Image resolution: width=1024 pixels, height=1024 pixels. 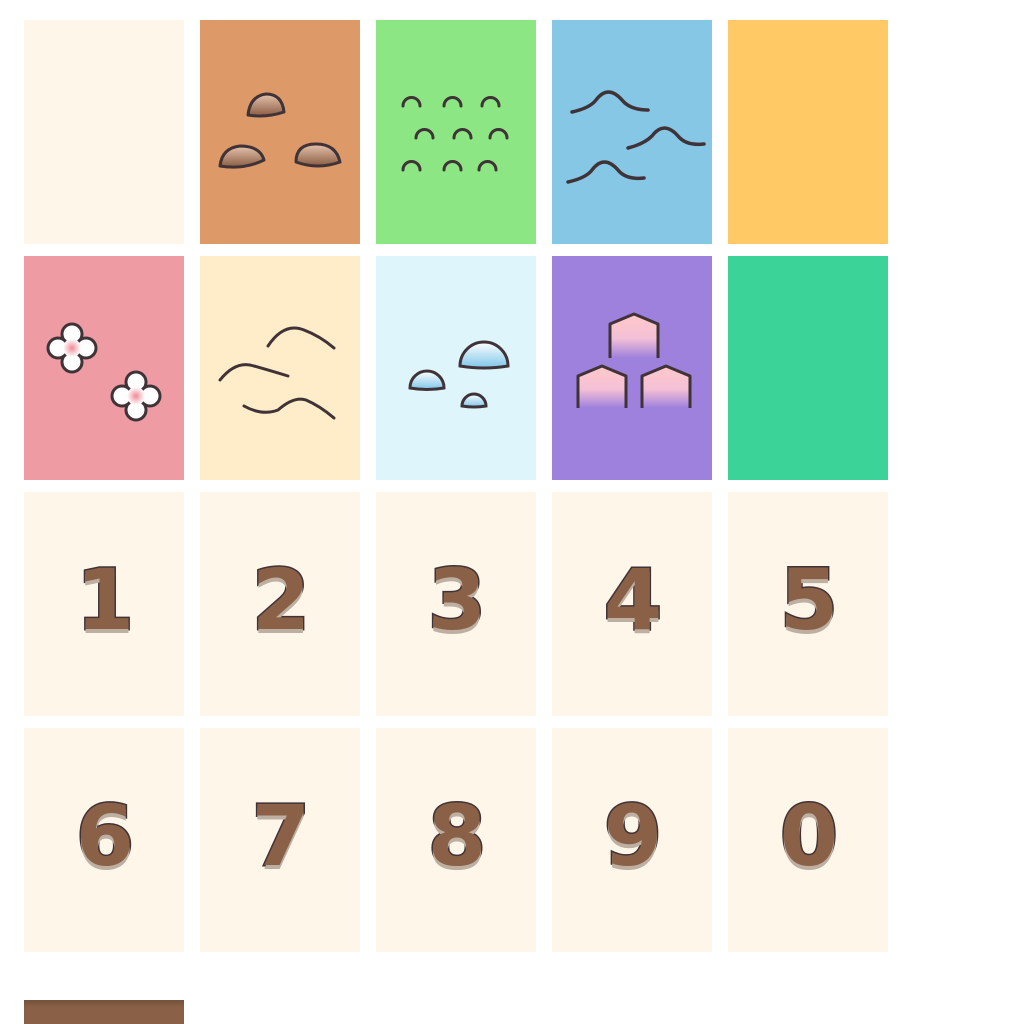 I want to click on flowers-tile, so click(x=104, y=368).